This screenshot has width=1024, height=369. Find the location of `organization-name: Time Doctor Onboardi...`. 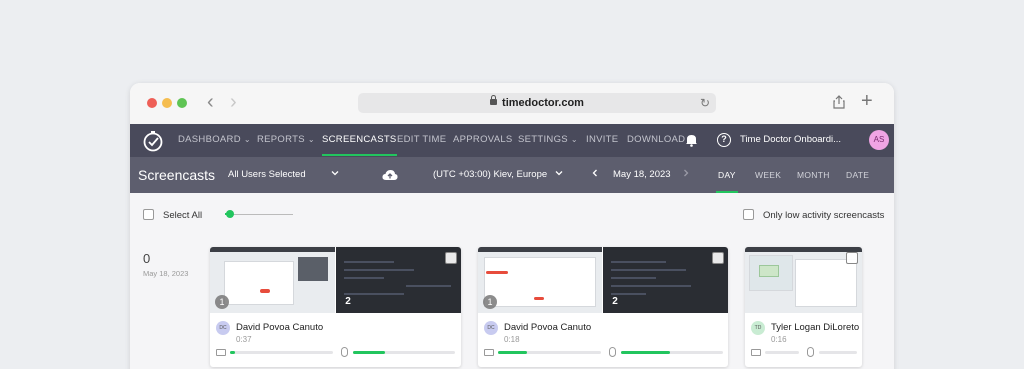

organization-name: Time Doctor Onboardi... is located at coordinates (790, 139).